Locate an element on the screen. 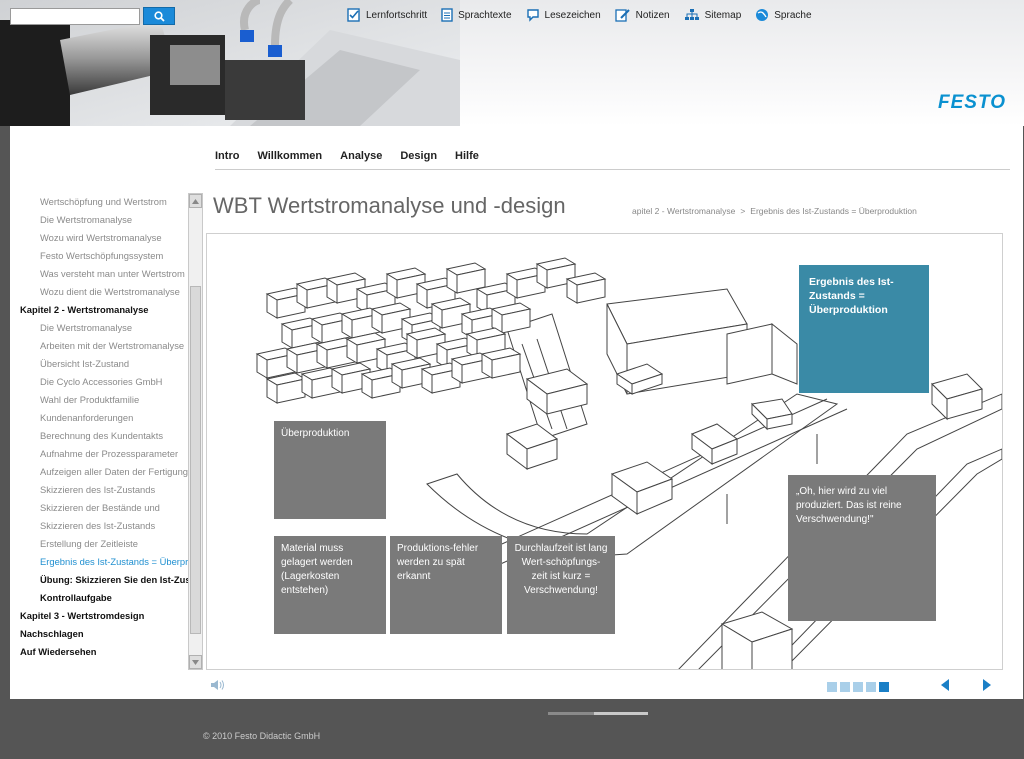  arrow-up-icon is located at coordinates (195, 201).